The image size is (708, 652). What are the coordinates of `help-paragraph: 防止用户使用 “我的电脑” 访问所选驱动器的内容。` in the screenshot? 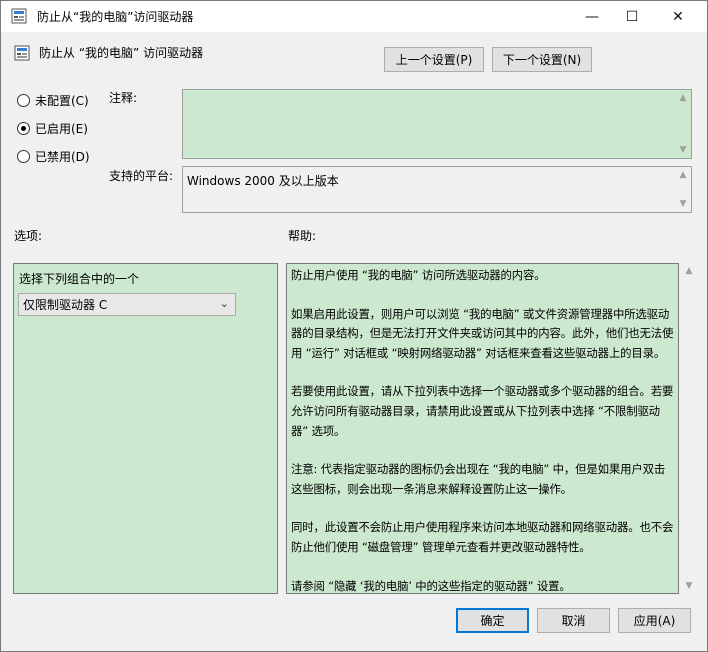 It's located at (418, 275).